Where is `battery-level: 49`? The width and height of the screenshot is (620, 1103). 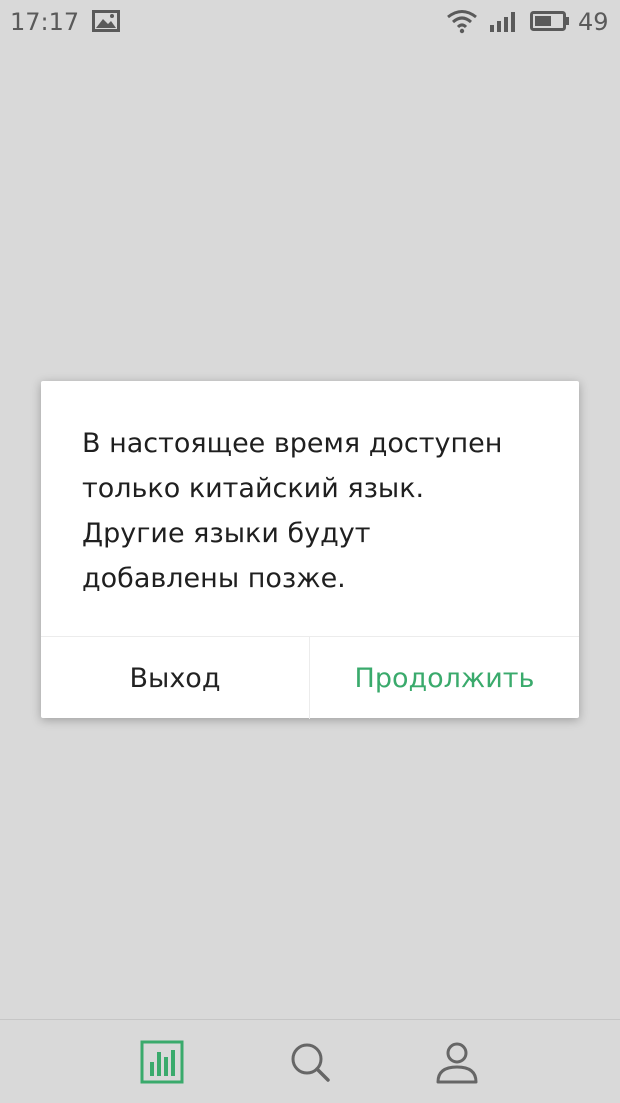
battery-level: 49 is located at coordinates (593, 22).